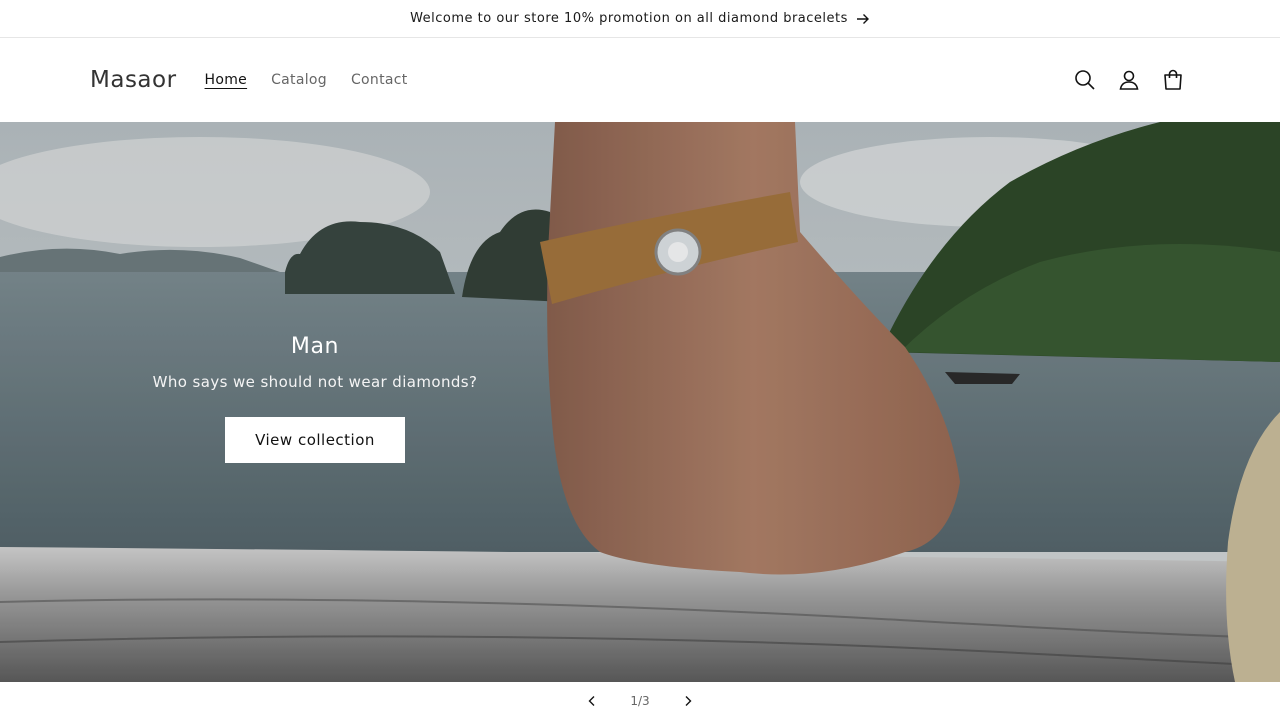 The image size is (1280, 720). I want to click on nav-item-home: Home, so click(226, 80).